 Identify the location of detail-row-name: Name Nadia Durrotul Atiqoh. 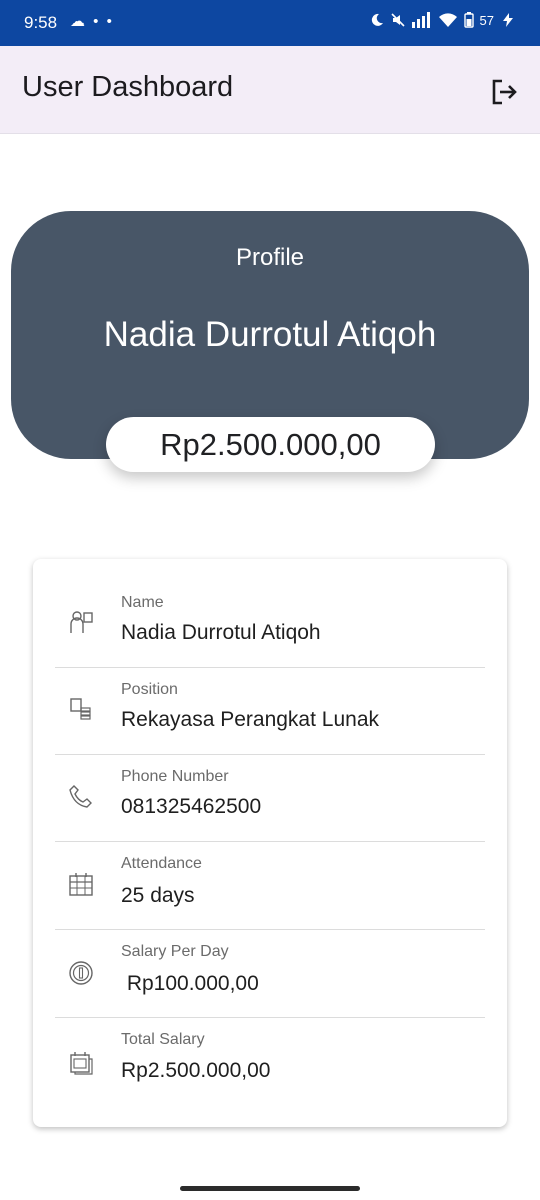
(270, 624).